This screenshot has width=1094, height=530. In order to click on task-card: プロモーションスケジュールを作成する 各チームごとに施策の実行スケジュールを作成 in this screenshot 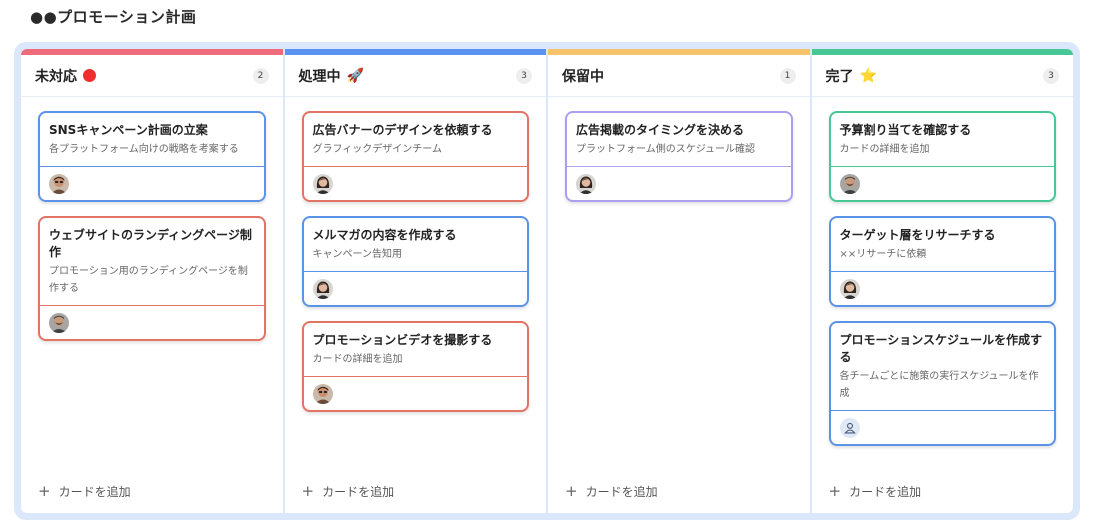, I will do `click(942, 383)`.